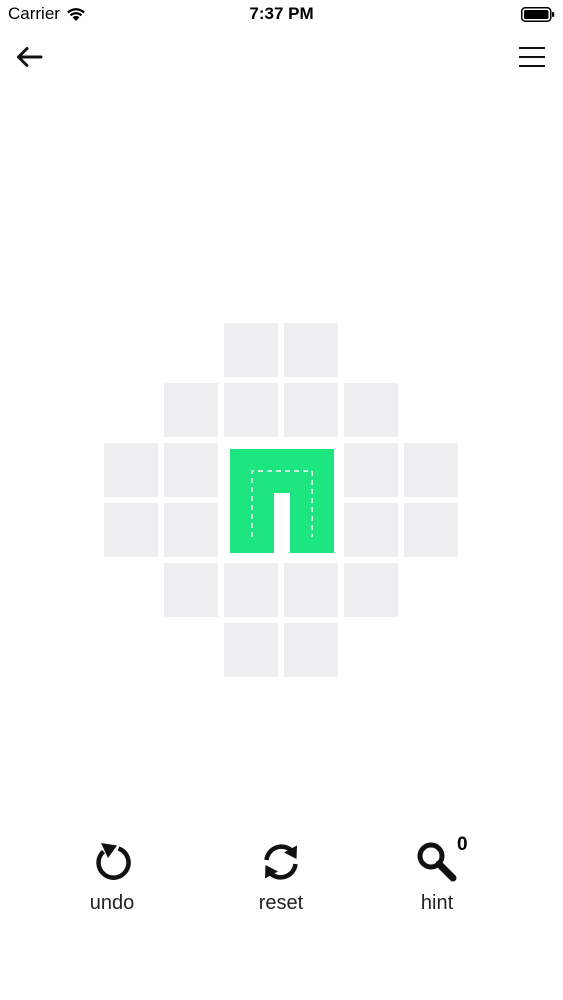  I want to click on hint-button: 0 hint, so click(437, 881).